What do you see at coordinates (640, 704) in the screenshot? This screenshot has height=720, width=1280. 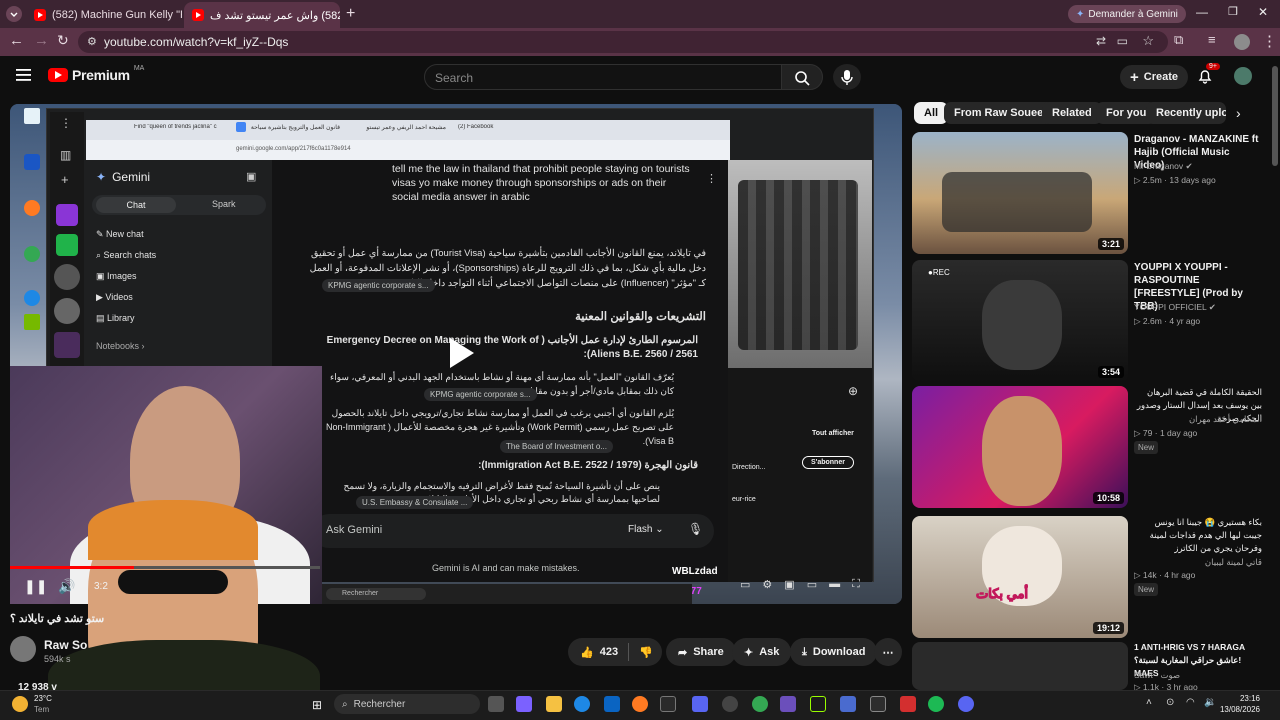 I see `firefox-icon` at bounding box center [640, 704].